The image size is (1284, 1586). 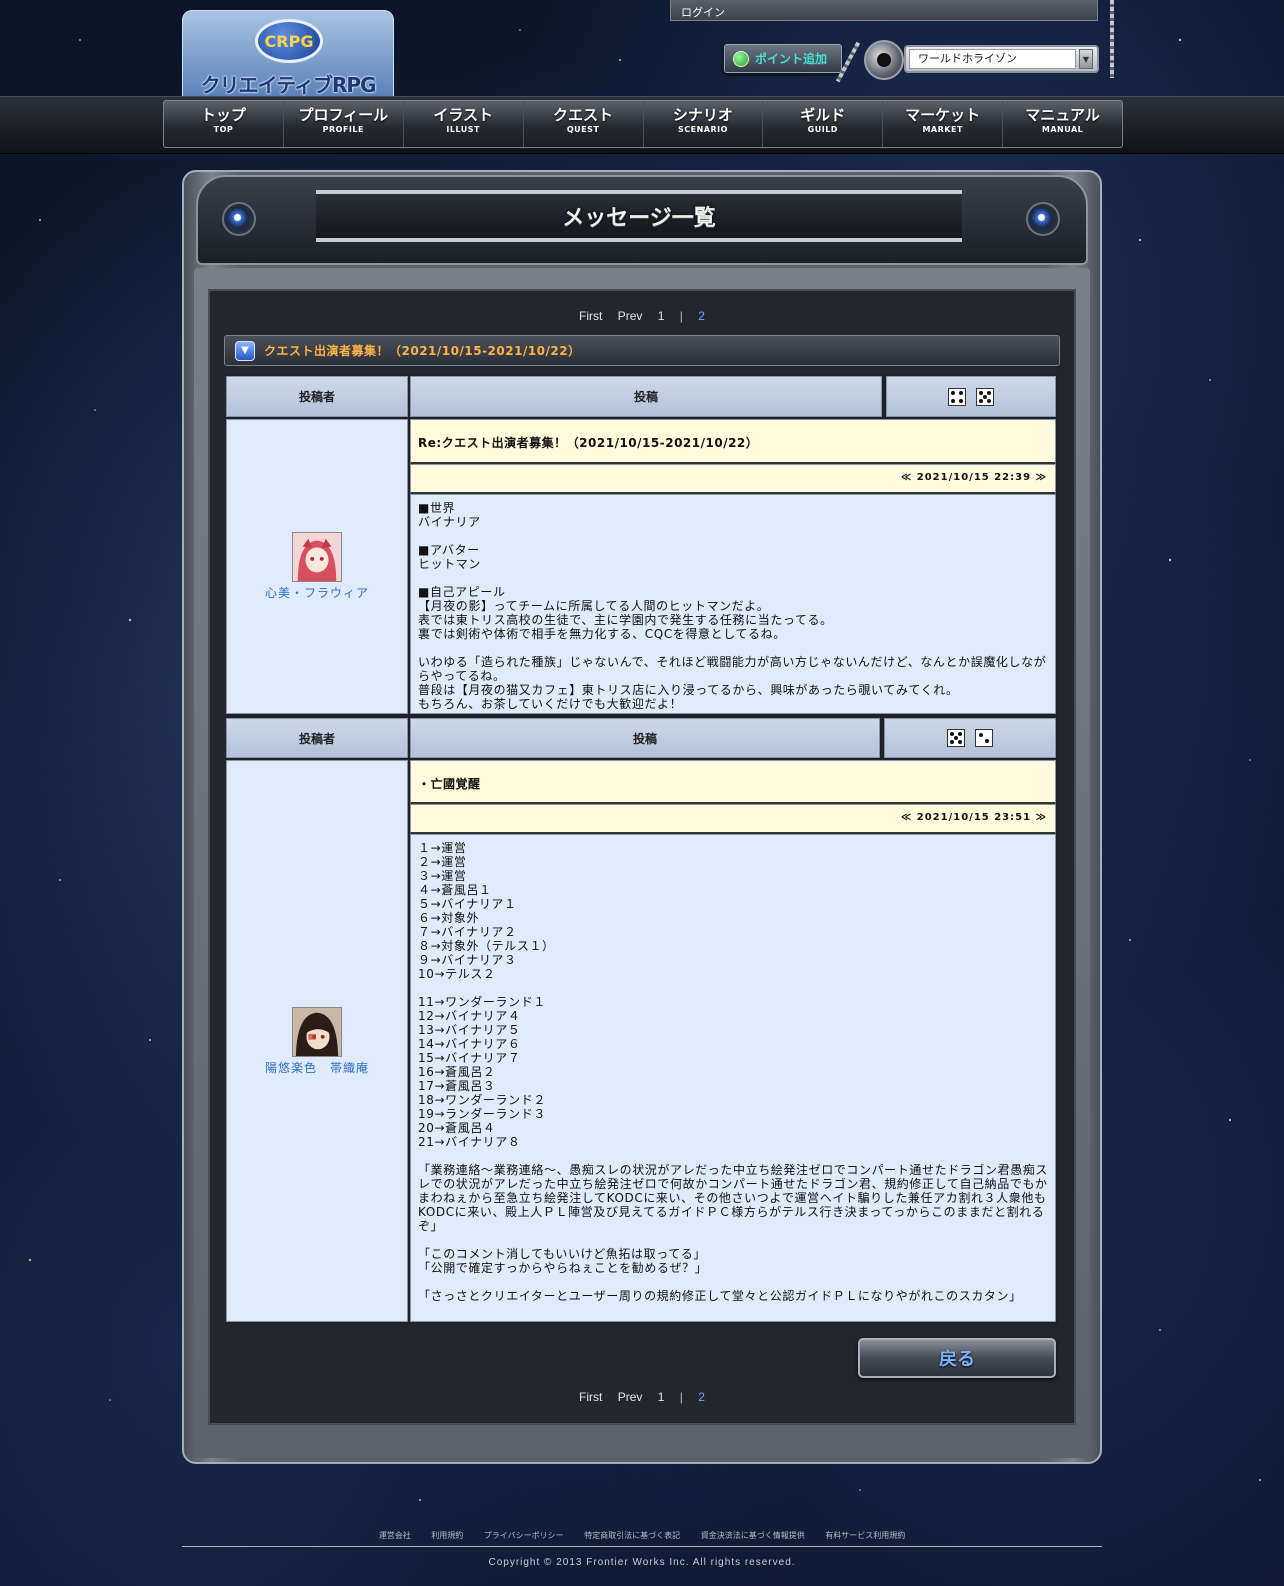 I want to click on nav-label: トップ, so click(x=223, y=115).